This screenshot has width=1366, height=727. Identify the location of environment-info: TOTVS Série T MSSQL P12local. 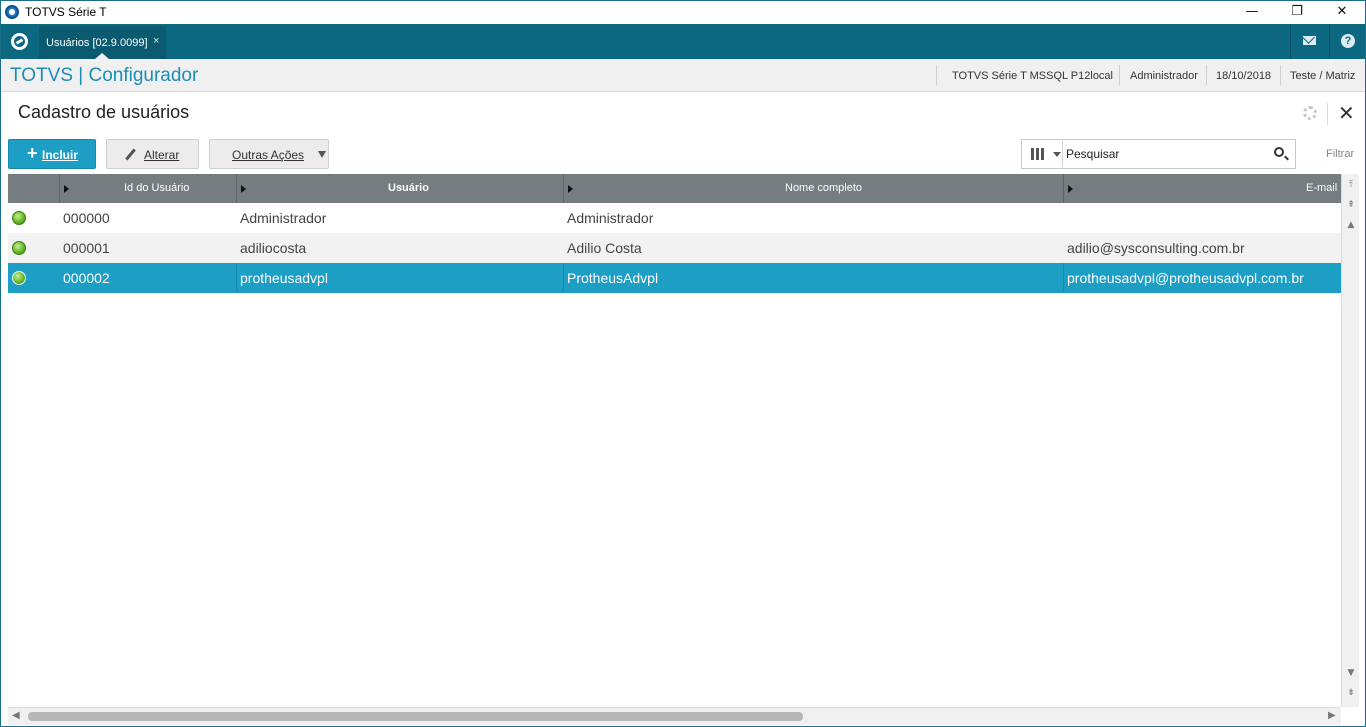
(1032, 76).